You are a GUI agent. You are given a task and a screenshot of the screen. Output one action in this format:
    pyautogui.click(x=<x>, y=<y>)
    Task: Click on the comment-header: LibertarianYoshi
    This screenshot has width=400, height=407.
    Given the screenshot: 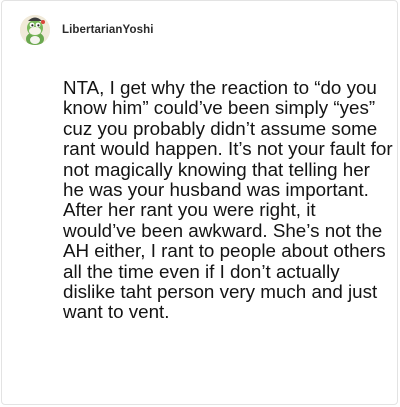 What is the action you would take?
    pyautogui.click(x=87, y=30)
    